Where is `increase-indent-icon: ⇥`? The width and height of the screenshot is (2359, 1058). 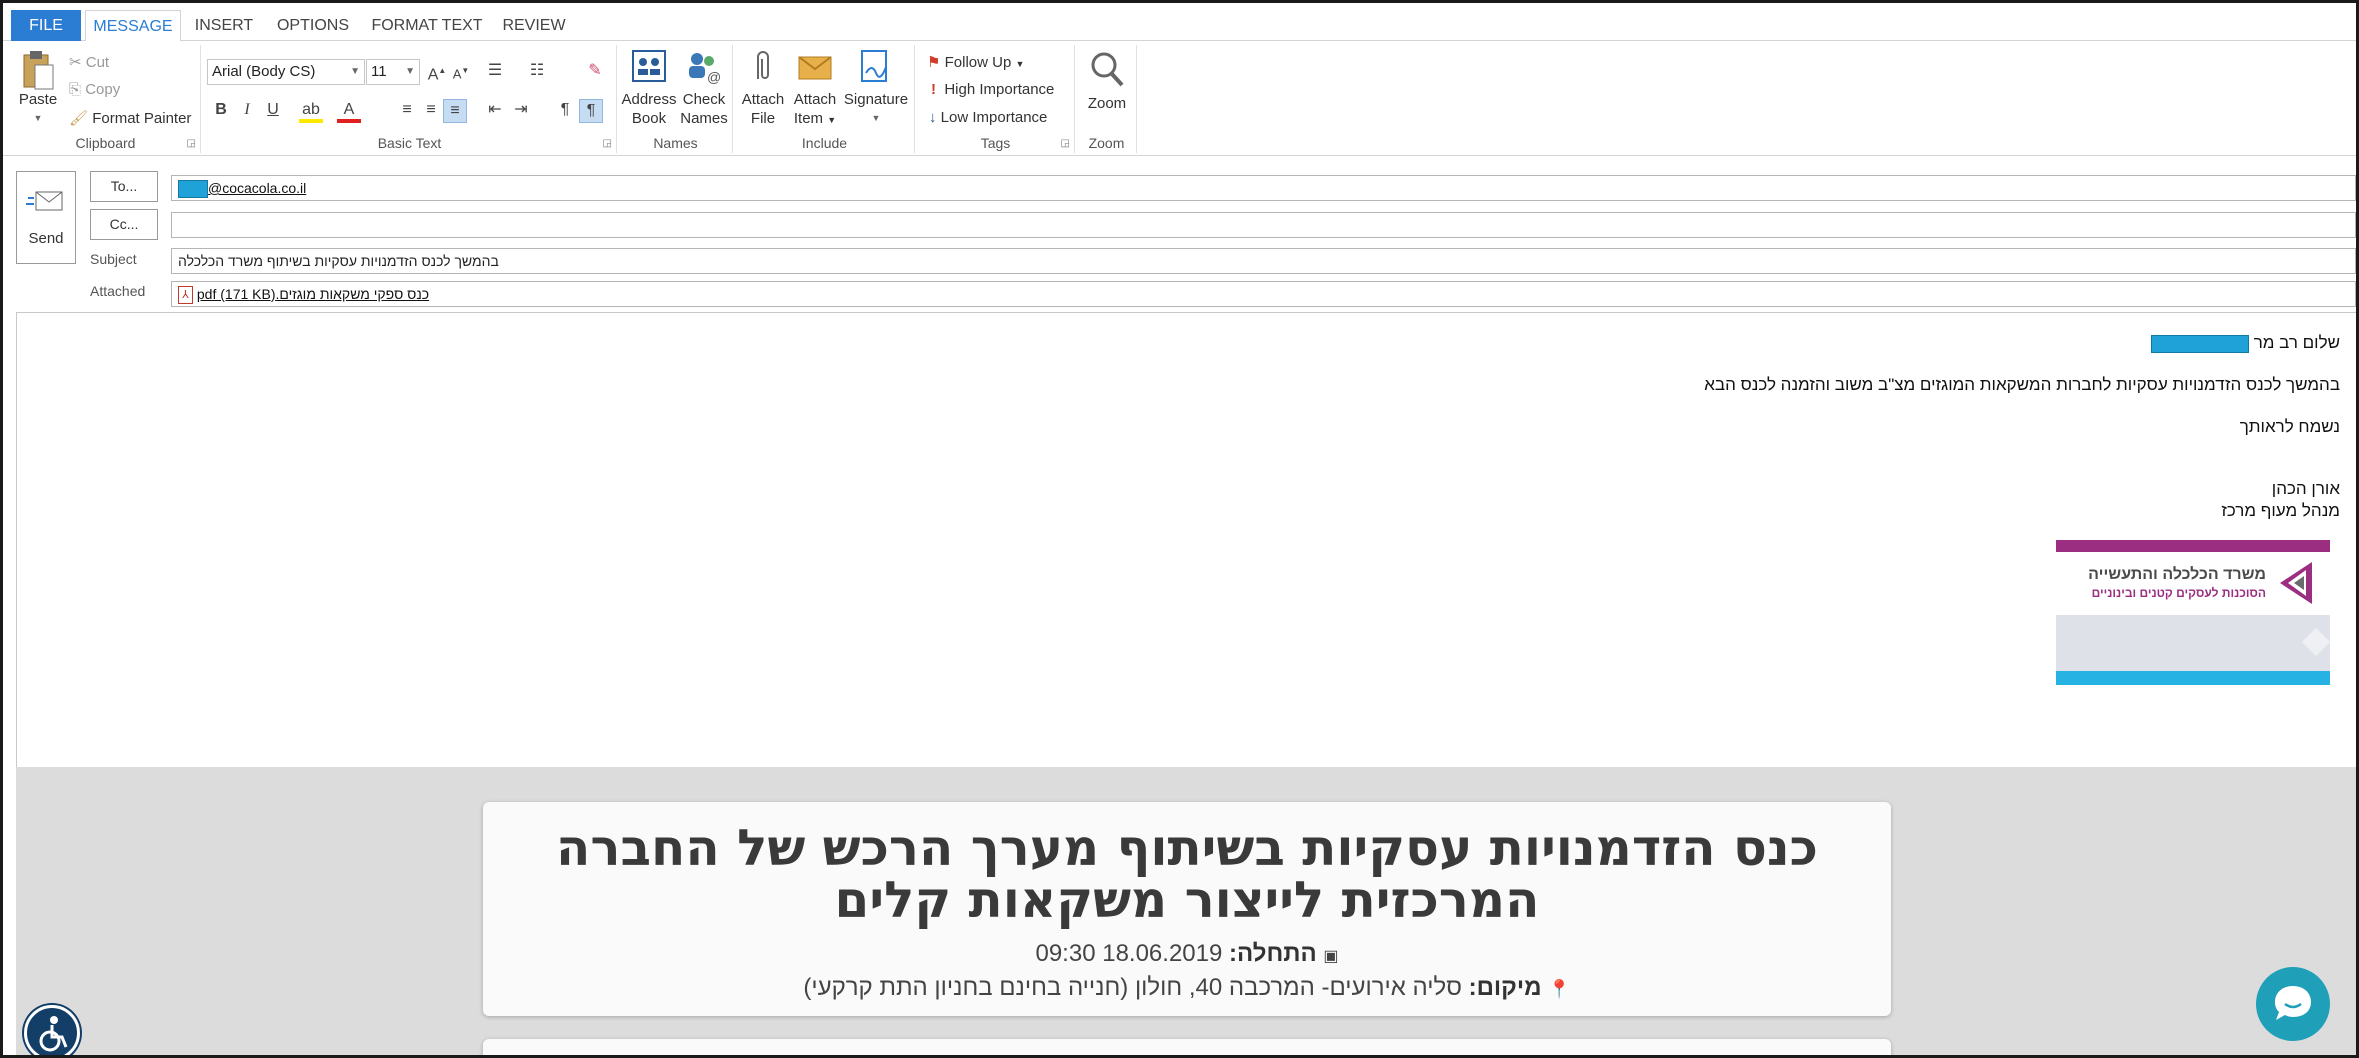 increase-indent-icon: ⇥ is located at coordinates (521, 111).